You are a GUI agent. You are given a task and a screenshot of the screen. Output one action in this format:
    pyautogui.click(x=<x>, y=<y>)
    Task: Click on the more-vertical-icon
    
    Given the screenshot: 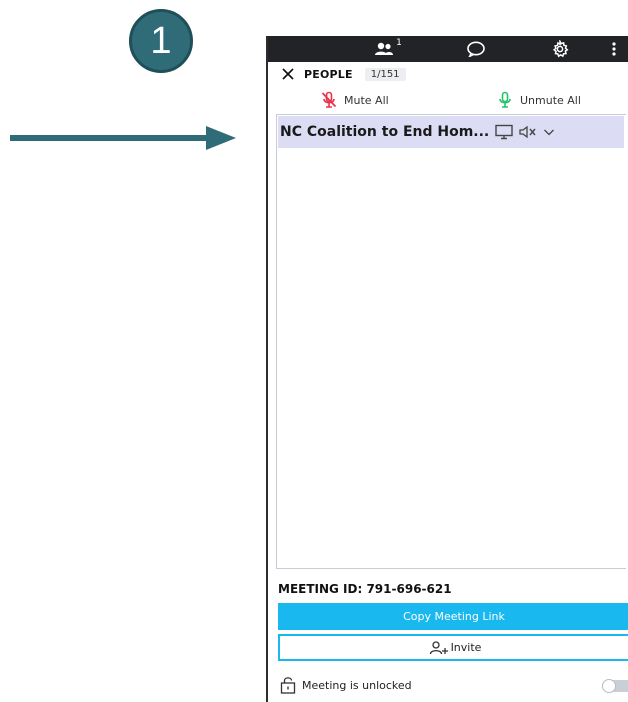 What is the action you would take?
    pyautogui.click(x=614, y=49)
    